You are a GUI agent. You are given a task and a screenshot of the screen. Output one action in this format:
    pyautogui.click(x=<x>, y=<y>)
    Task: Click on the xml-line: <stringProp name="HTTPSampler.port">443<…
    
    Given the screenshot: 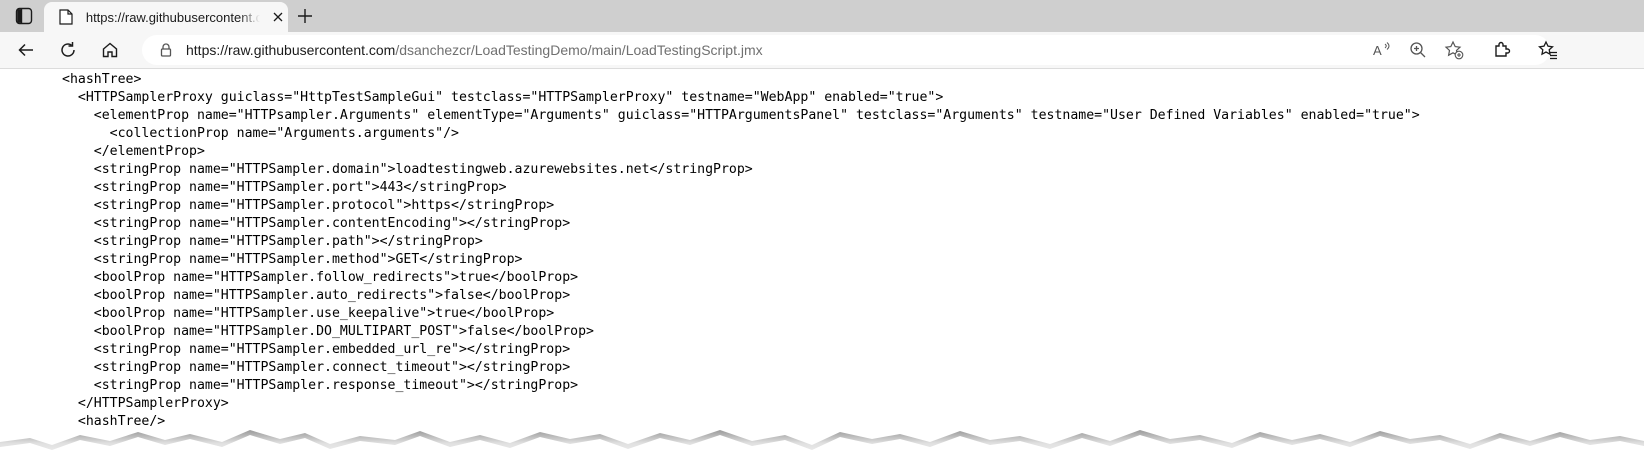 What is the action you would take?
    pyautogui.click(x=284, y=187)
    